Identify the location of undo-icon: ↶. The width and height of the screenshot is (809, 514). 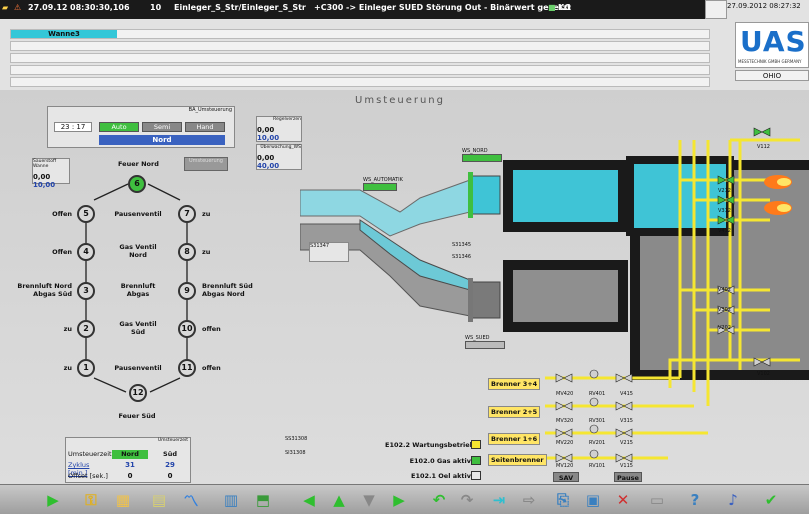
(439, 500).